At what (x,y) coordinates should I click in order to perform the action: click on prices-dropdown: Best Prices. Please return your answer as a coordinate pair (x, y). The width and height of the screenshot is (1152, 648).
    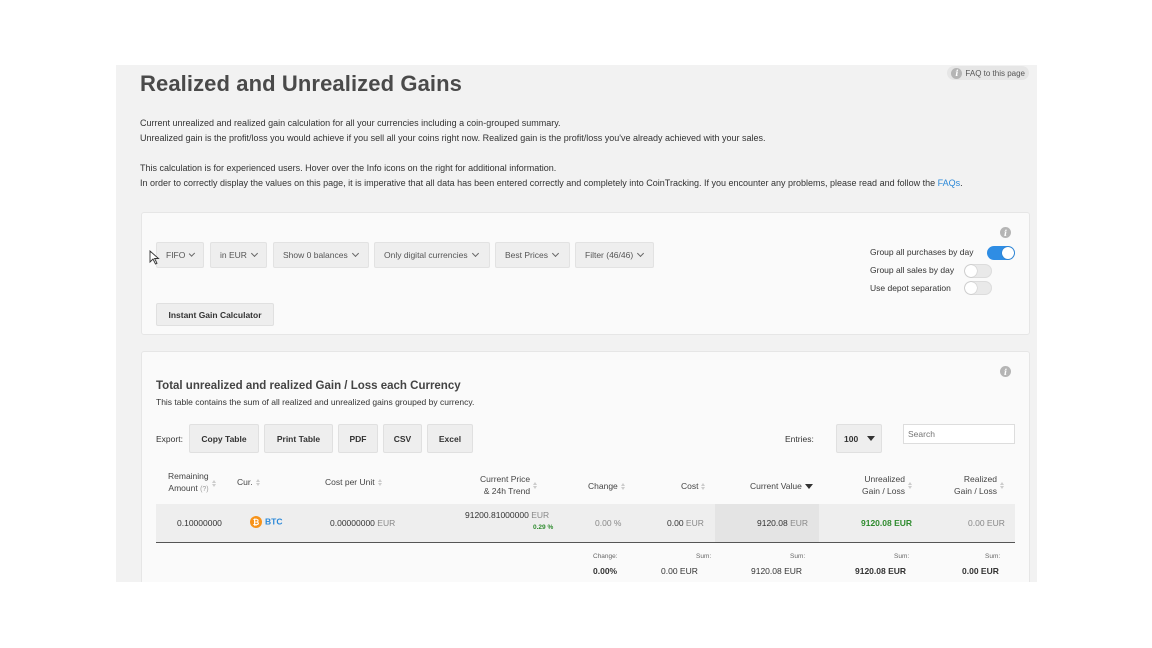
    Looking at the image, I should click on (532, 255).